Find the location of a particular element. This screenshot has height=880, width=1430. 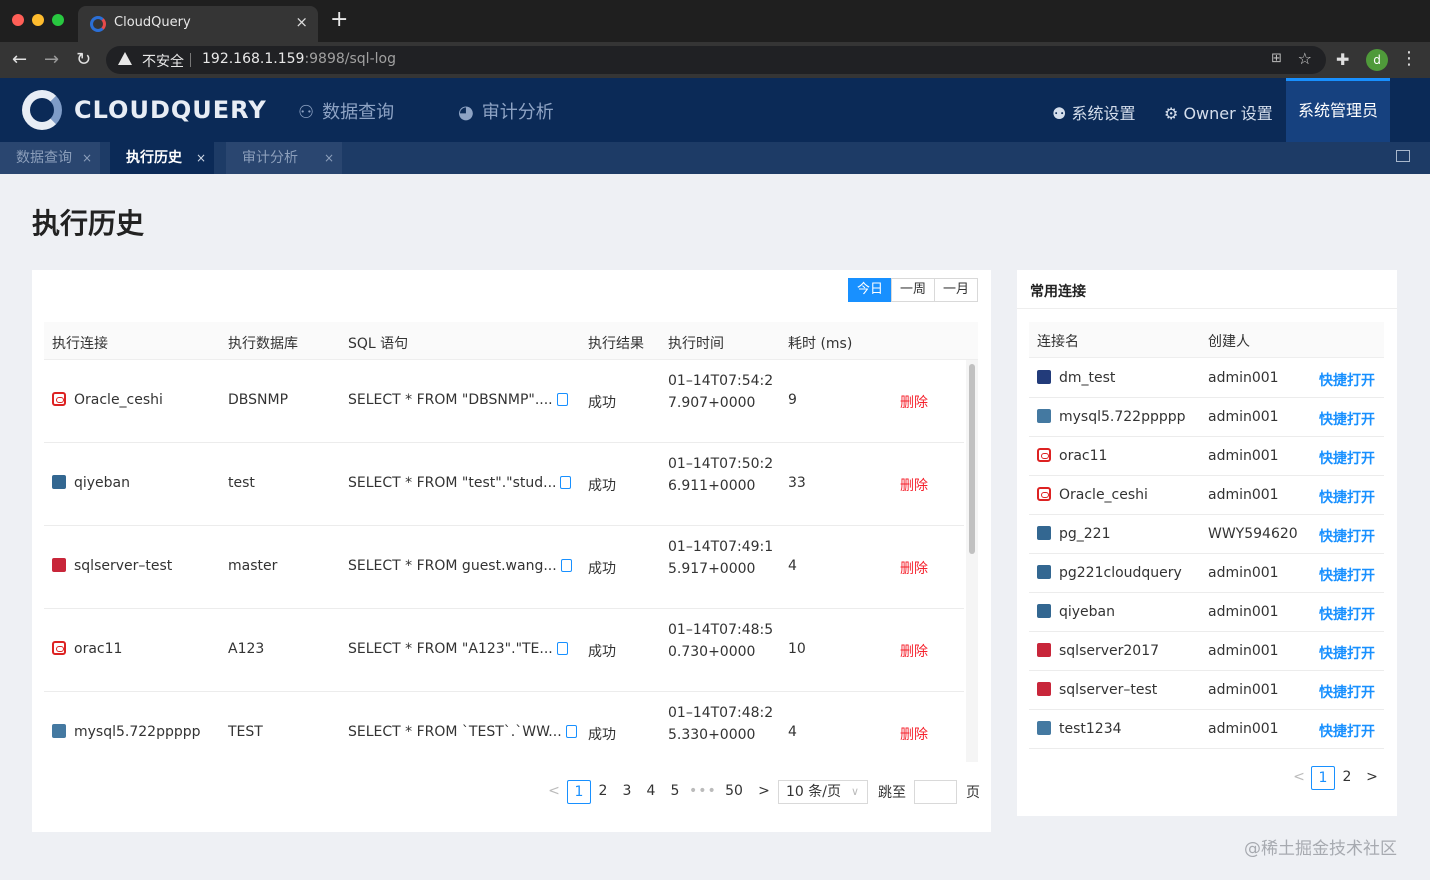

cloudquery-favicon-icon is located at coordinates (98, 24).